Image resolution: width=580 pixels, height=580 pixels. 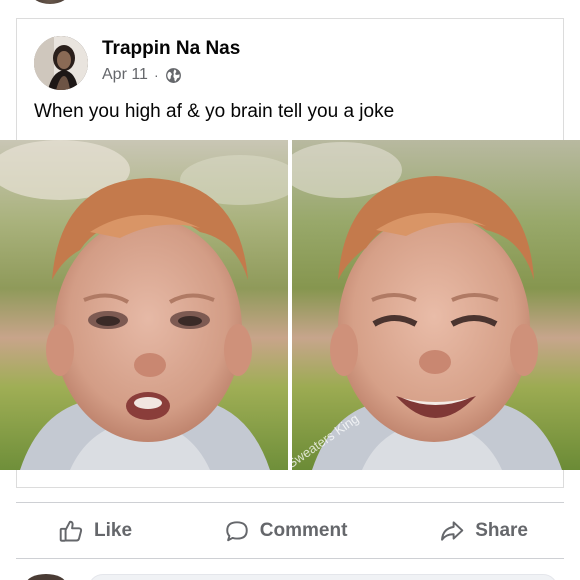 What do you see at coordinates (173, 75) in the screenshot?
I see `globe-icon` at bounding box center [173, 75].